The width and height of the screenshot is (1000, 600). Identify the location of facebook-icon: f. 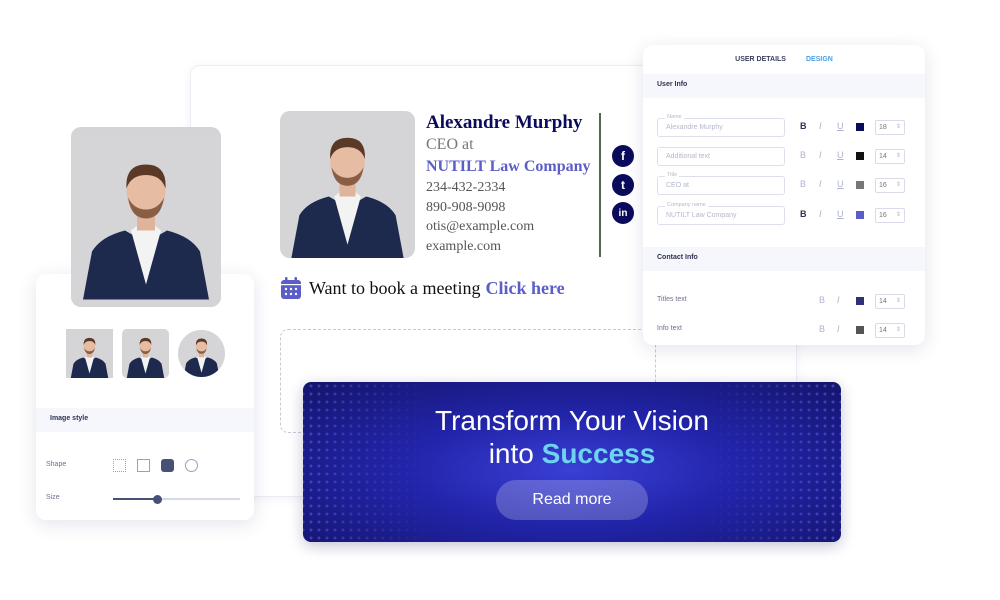
(623, 156).